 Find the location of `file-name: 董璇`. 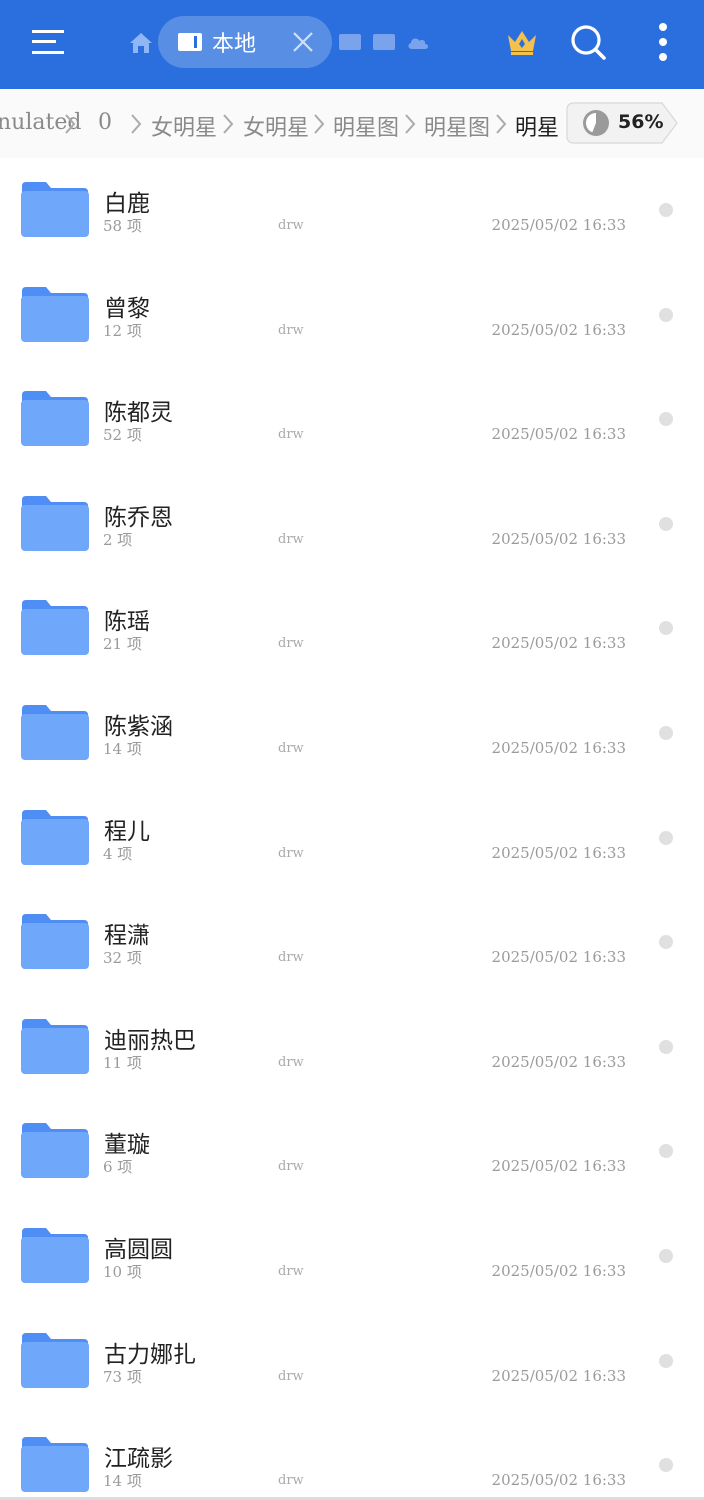

file-name: 董璇 is located at coordinates (127, 1145).